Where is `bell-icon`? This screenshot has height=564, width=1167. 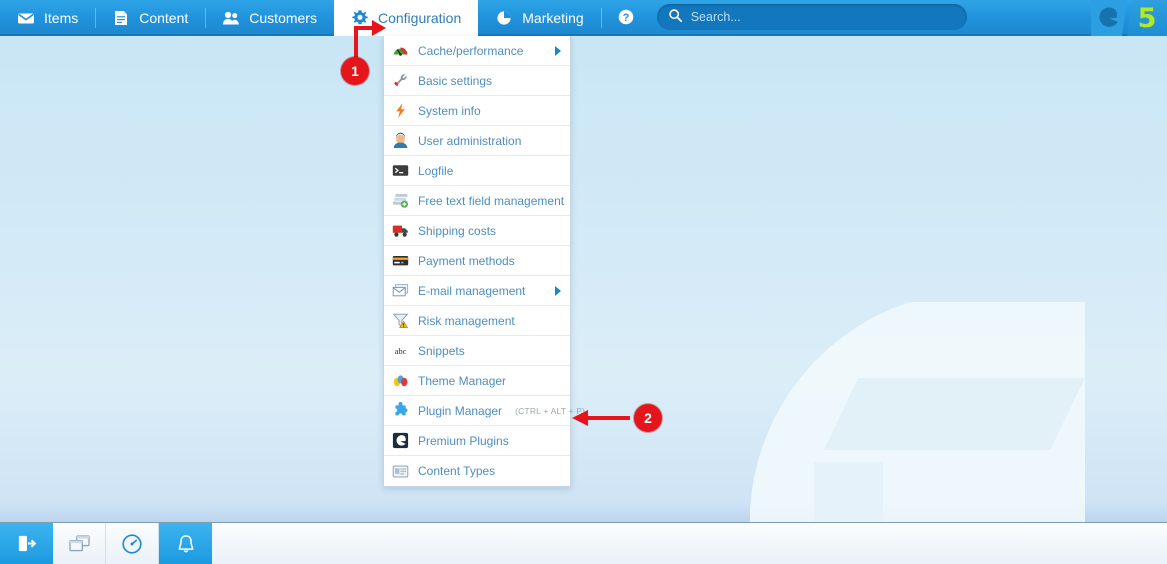
bell-icon is located at coordinates (186, 544).